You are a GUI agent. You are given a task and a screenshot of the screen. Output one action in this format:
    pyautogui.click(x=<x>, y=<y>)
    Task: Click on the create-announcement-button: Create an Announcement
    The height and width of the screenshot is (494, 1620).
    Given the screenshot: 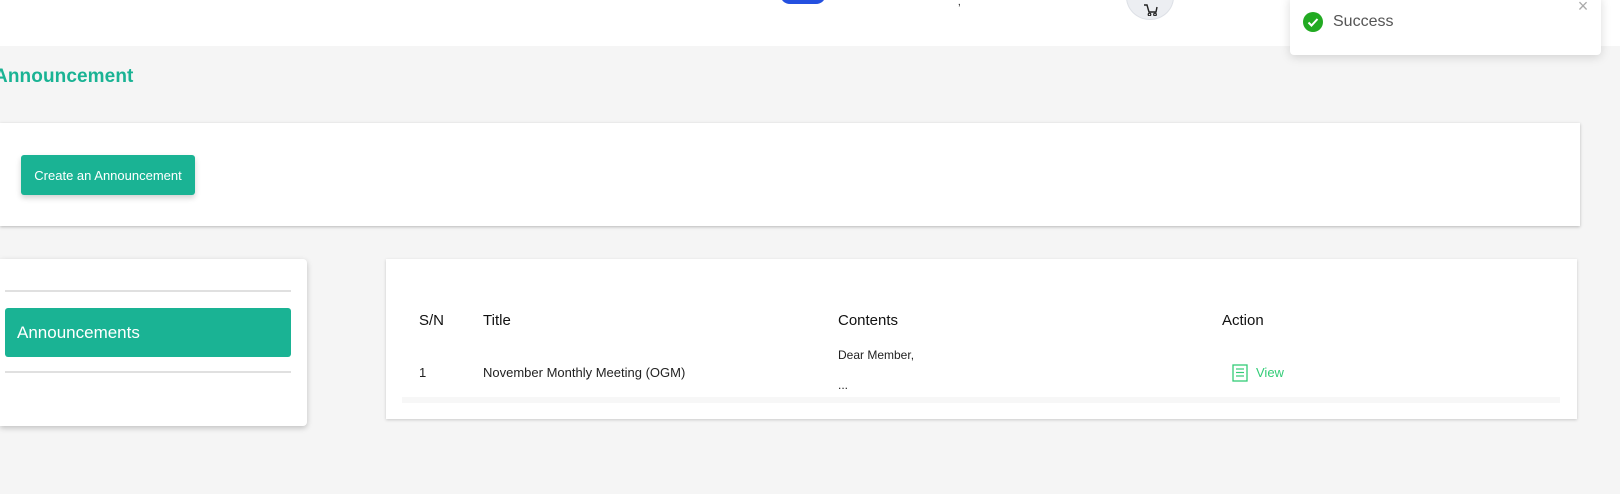 What is the action you would take?
    pyautogui.click(x=108, y=175)
    